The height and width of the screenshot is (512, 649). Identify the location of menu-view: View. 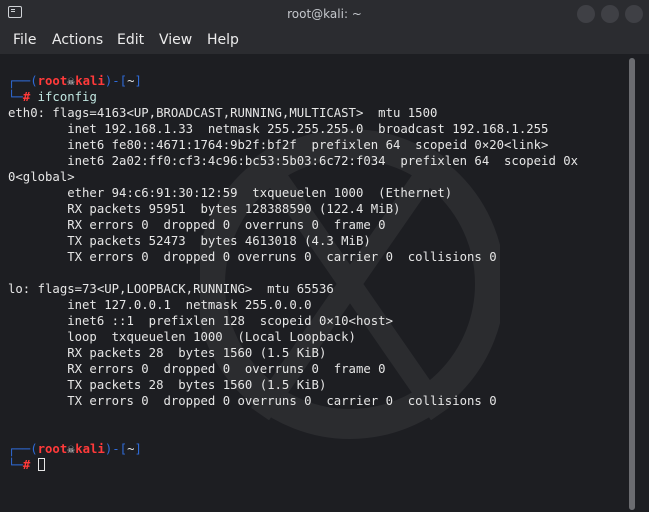
(175, 40).